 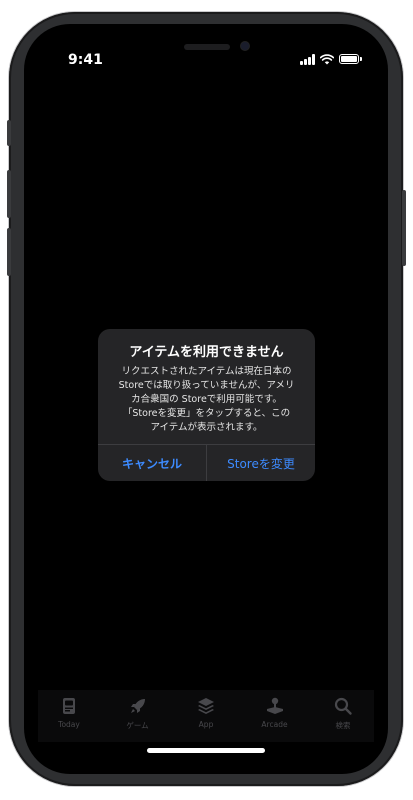 I want to click on tab-label-arcade: Arcade, so click(x=274, y=724).